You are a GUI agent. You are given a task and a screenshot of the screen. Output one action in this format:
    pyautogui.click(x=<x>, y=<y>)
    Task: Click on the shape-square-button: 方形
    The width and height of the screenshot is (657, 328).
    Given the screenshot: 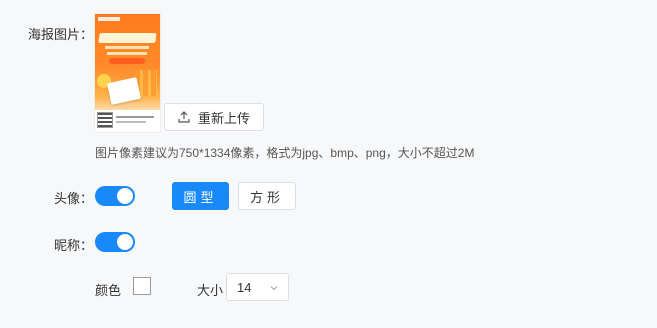 What is the action you would take?
    pyautogui.click(x=267, y=196)
    